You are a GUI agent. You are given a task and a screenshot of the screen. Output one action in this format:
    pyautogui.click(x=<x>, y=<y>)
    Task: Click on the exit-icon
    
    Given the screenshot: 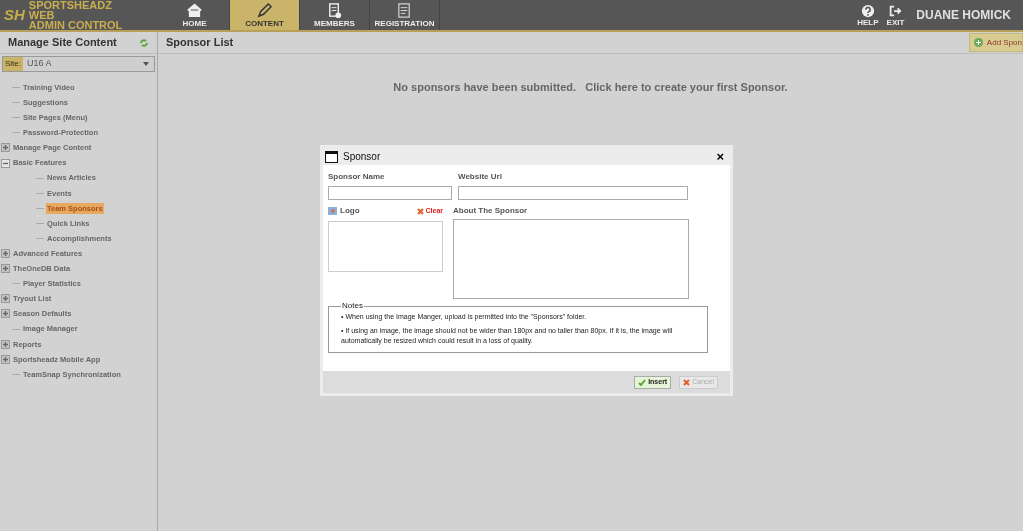 What is the action you would take?
    pyautogui.click(x=895, y=10)
    